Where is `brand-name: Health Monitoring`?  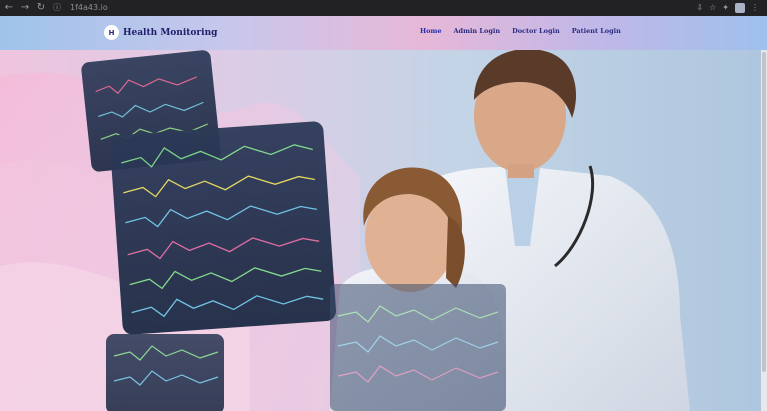 brand-name: Health Monitoring is located at coordinates (170, 33).